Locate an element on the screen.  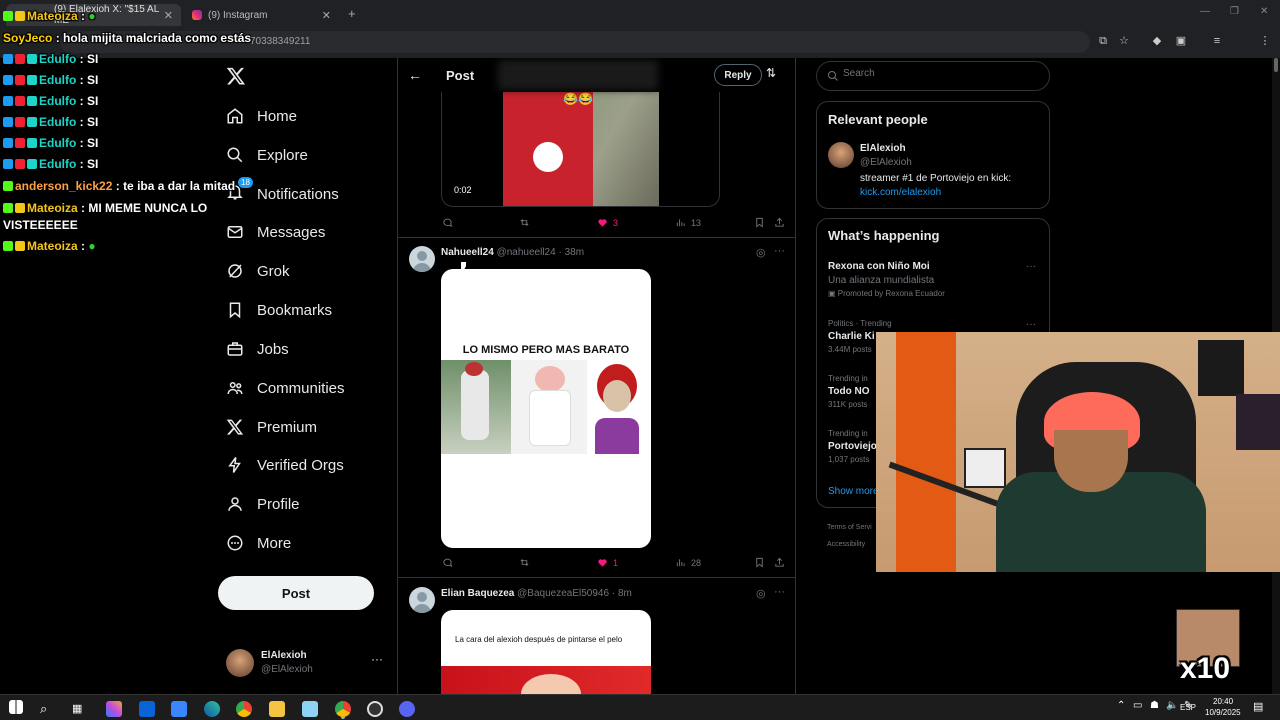
folder-icon is located at coordinates (277, 709).